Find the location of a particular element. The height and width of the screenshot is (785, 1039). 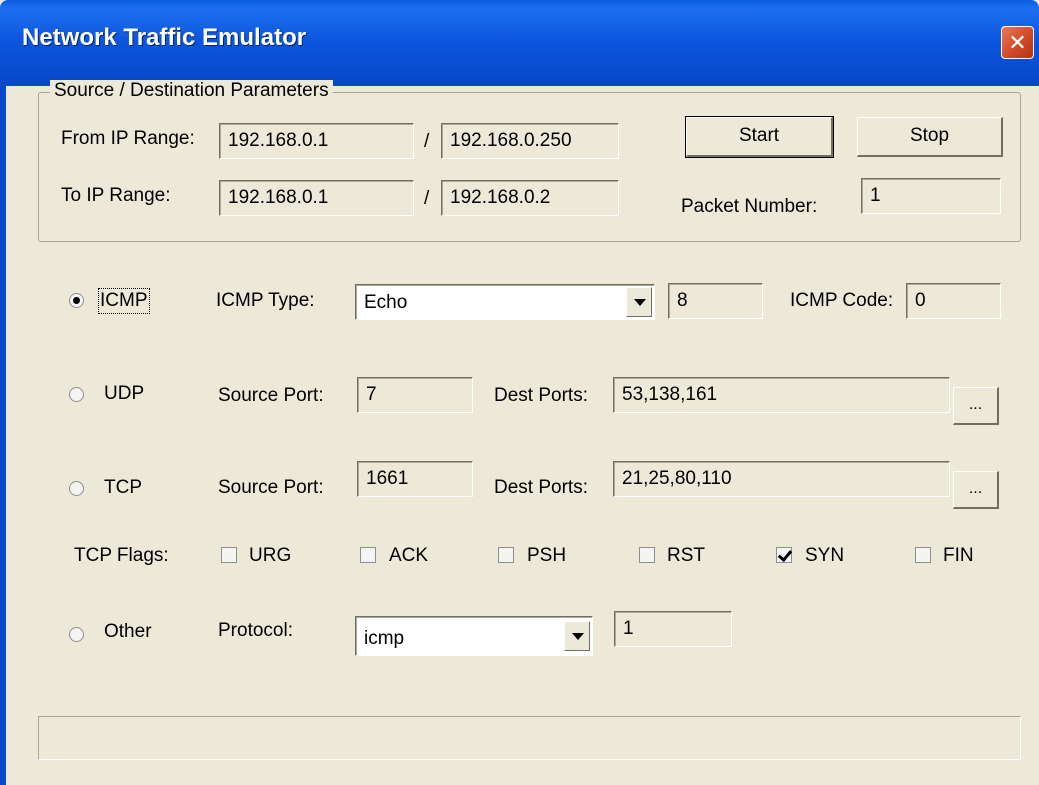

flag-ack-checkbox is located at coordinates (368, 555).